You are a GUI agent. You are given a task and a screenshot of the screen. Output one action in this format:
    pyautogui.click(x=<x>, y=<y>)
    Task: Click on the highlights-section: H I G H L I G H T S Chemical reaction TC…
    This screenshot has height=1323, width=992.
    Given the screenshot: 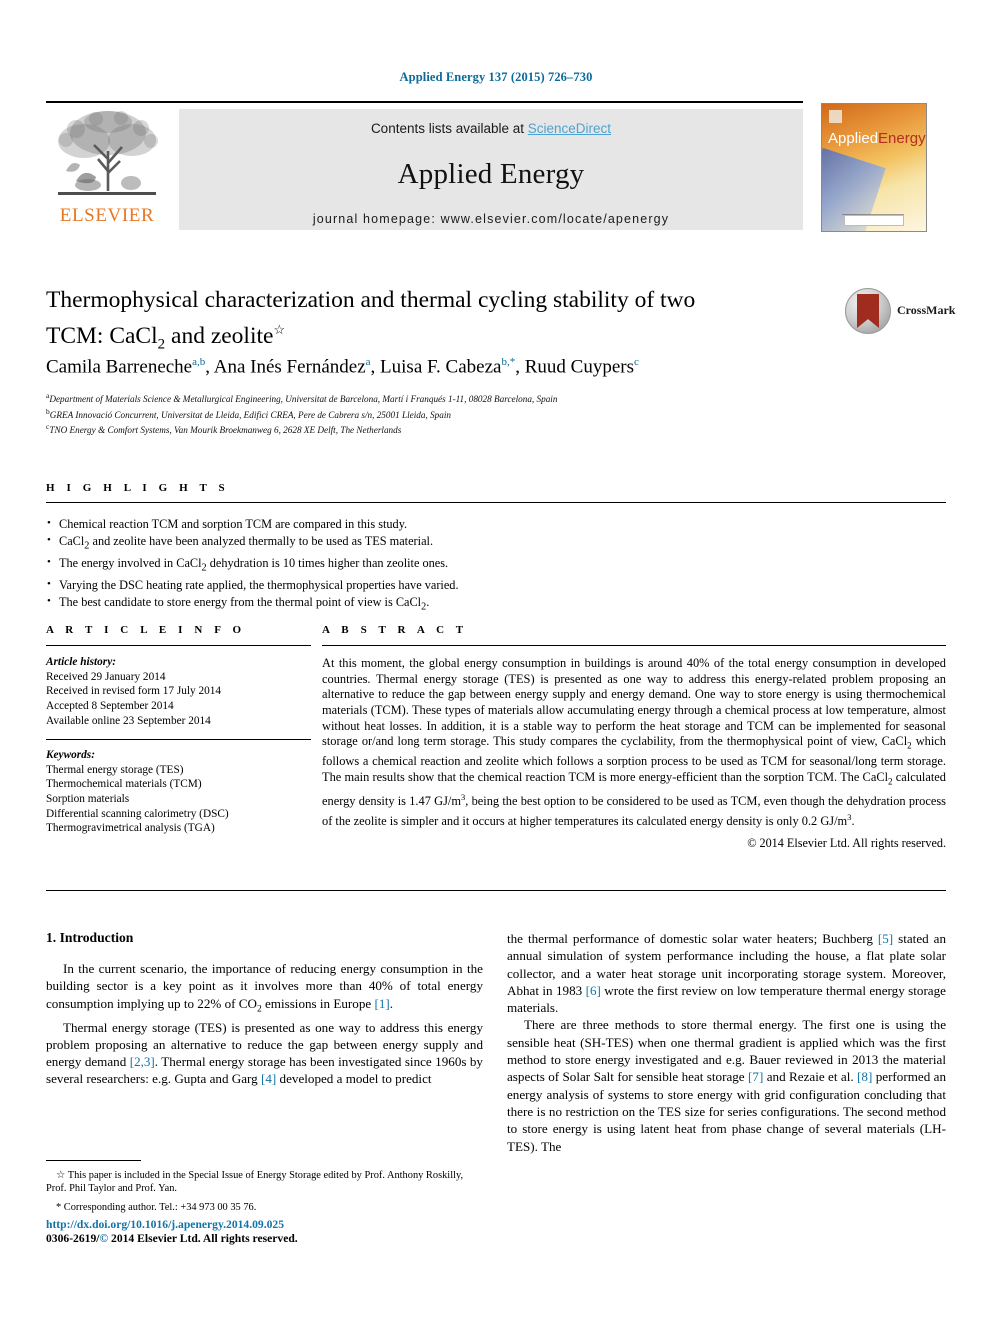 What is the action you would take?
    pyautogui.click(x=496, y=549)
    